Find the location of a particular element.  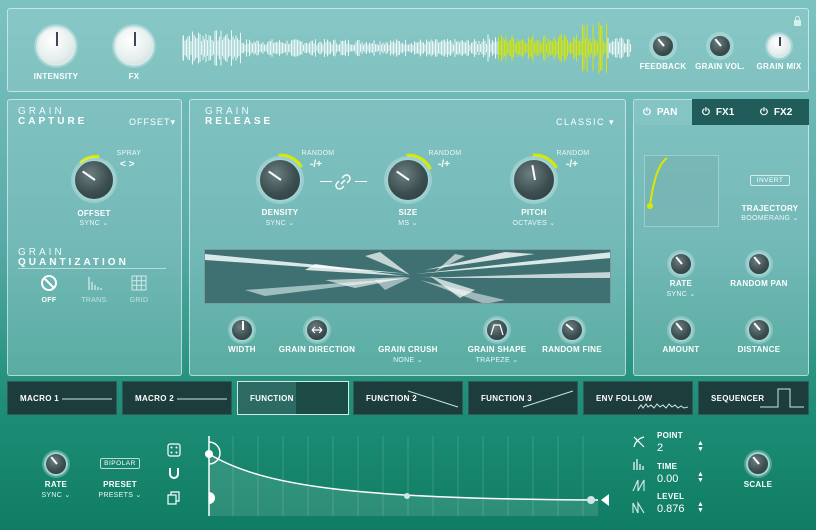

tab-macro-2: MACRO 2 is located at coordinates (177, 398).